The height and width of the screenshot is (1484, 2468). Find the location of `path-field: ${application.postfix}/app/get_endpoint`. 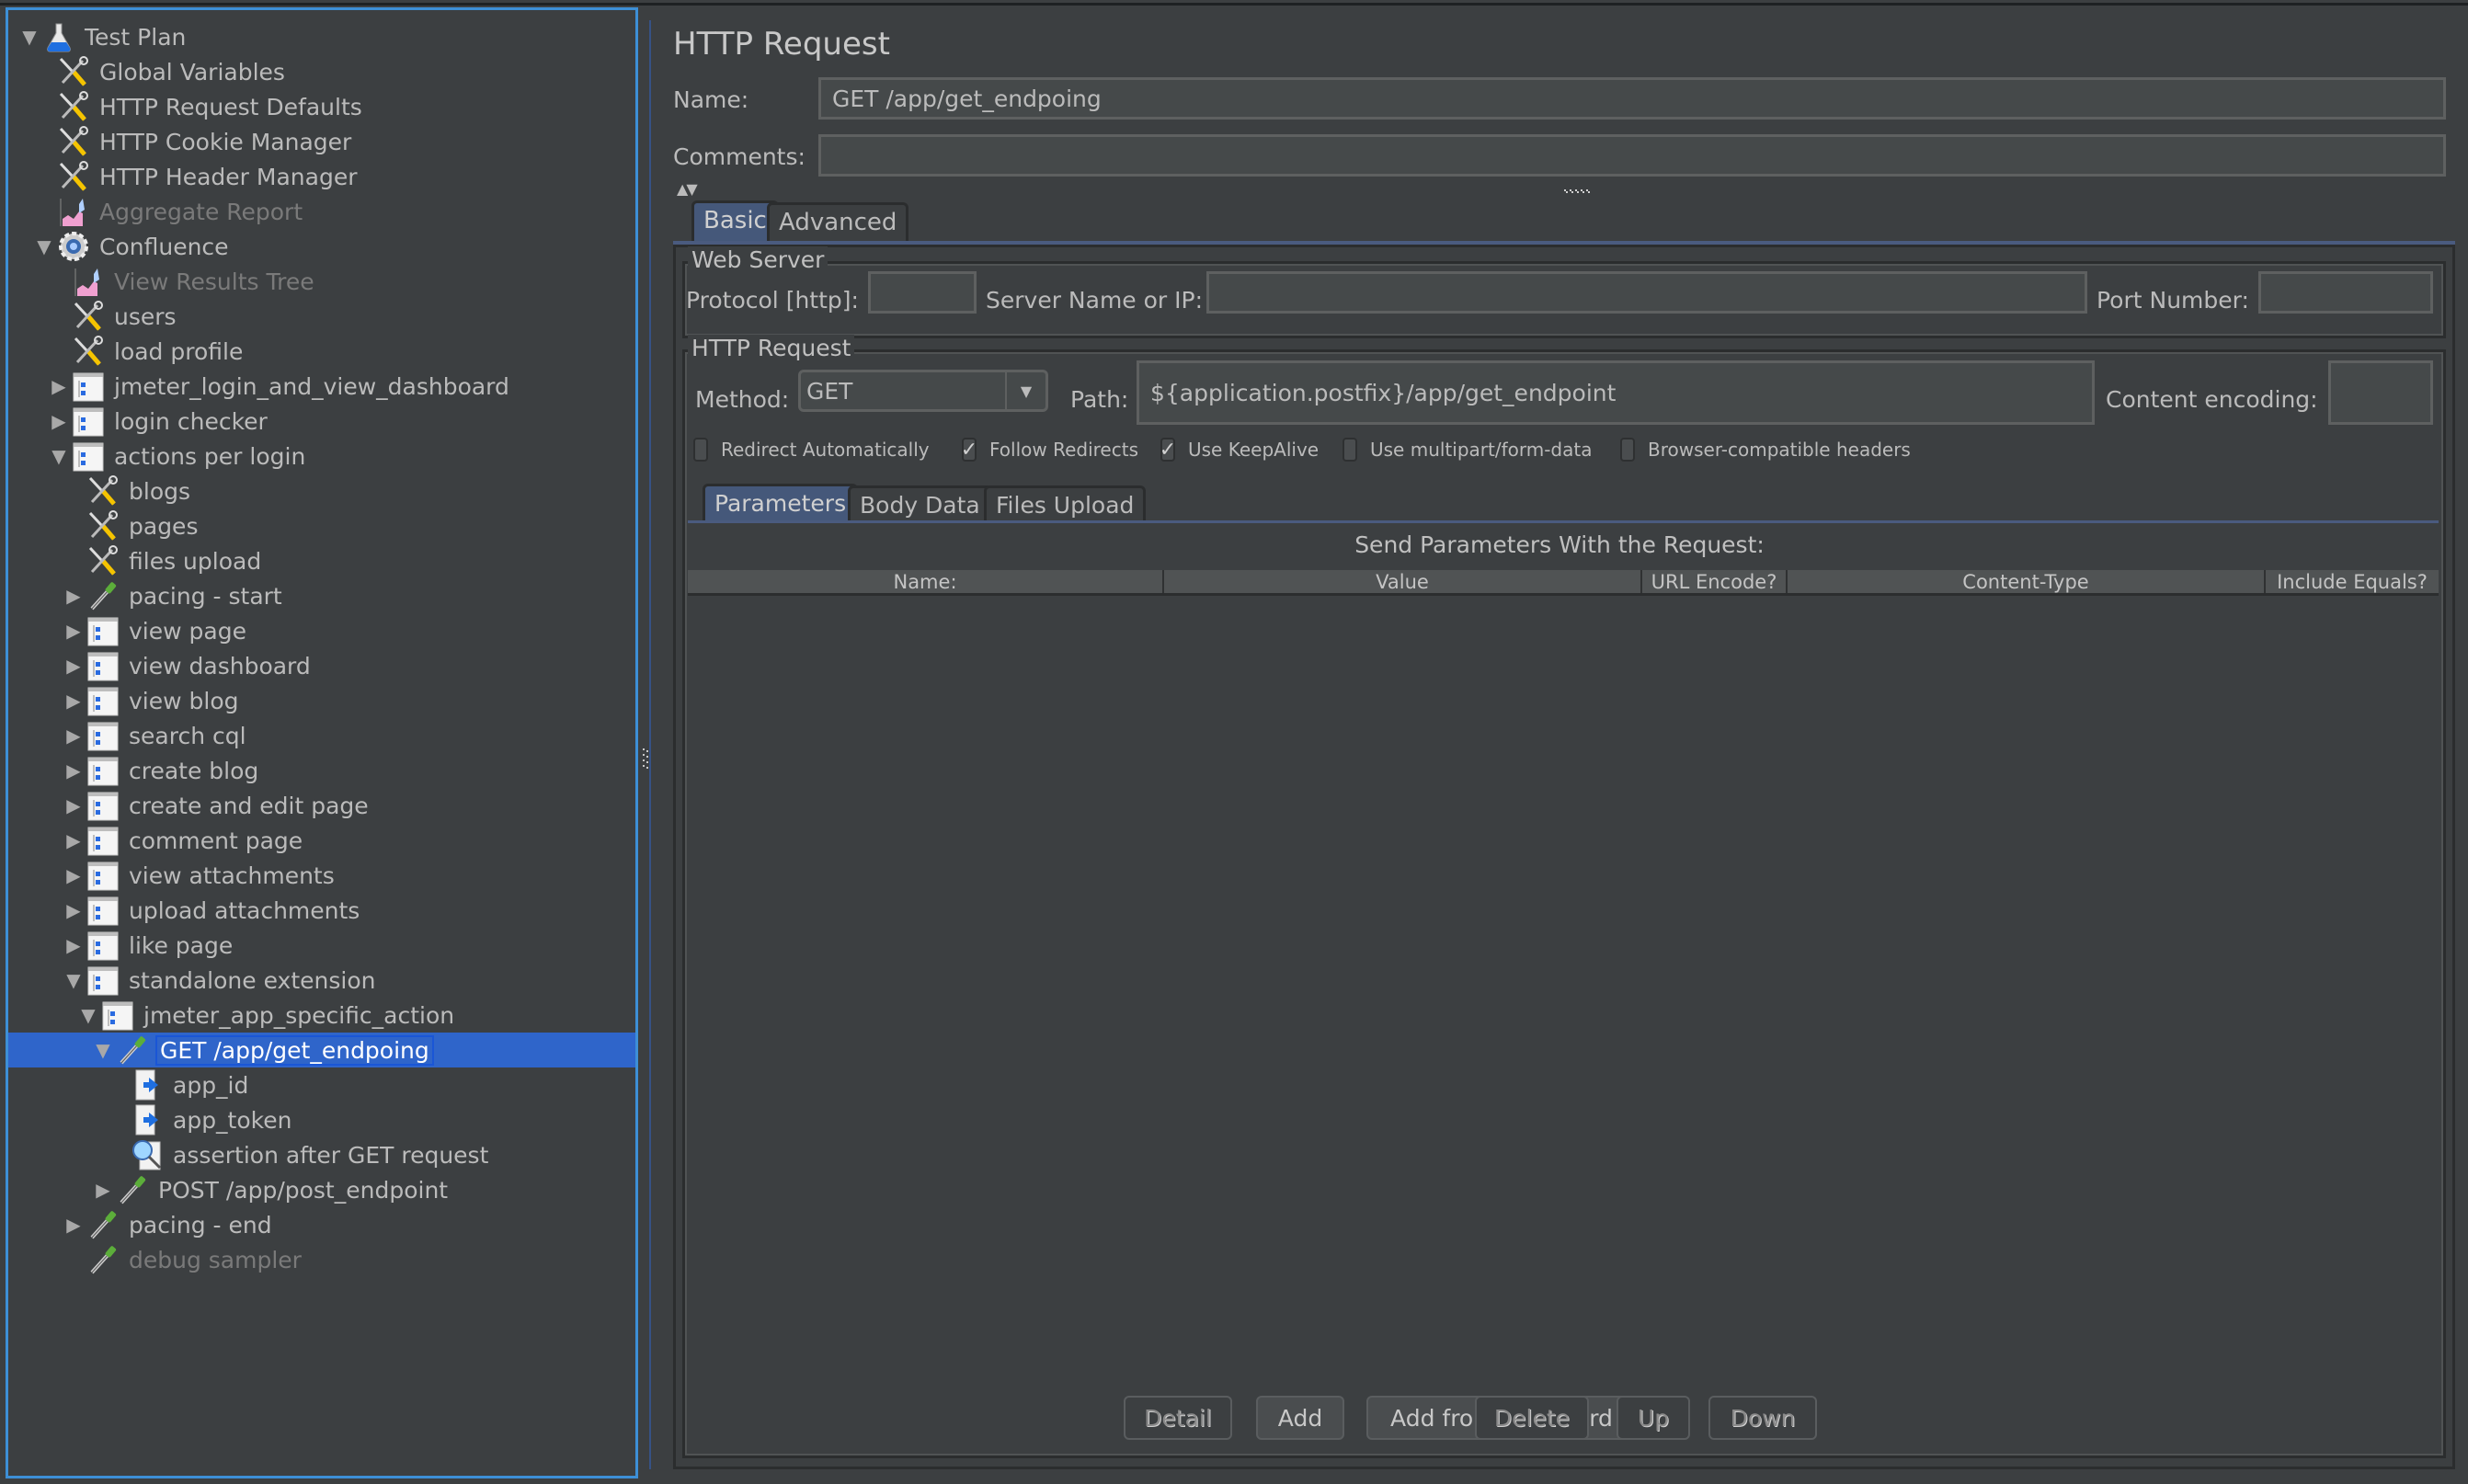

path-field: ${application.postfix}/app/get_endpoint is located at coordinates (1616, 392).